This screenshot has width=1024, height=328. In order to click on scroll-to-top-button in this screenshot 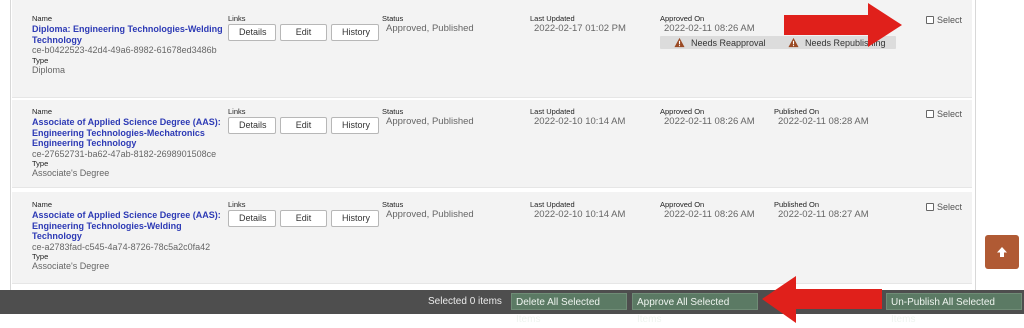, I will do `click(1002, 252)`.